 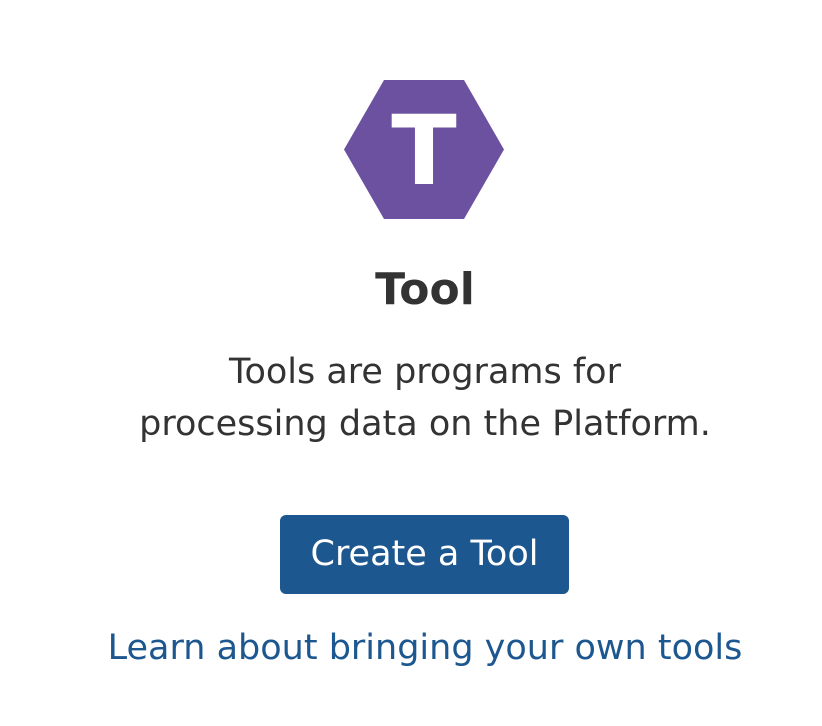 I want to click on tool-icon-letter: T, so click(x=423, y=151).